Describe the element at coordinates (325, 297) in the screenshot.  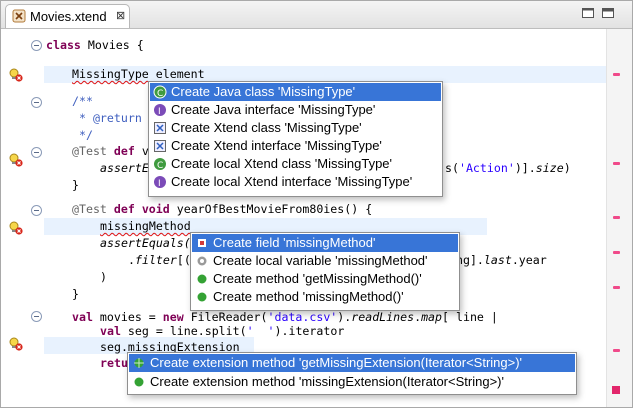
I see `quickfix-item: Create method 'missingMethod()'` at that location.